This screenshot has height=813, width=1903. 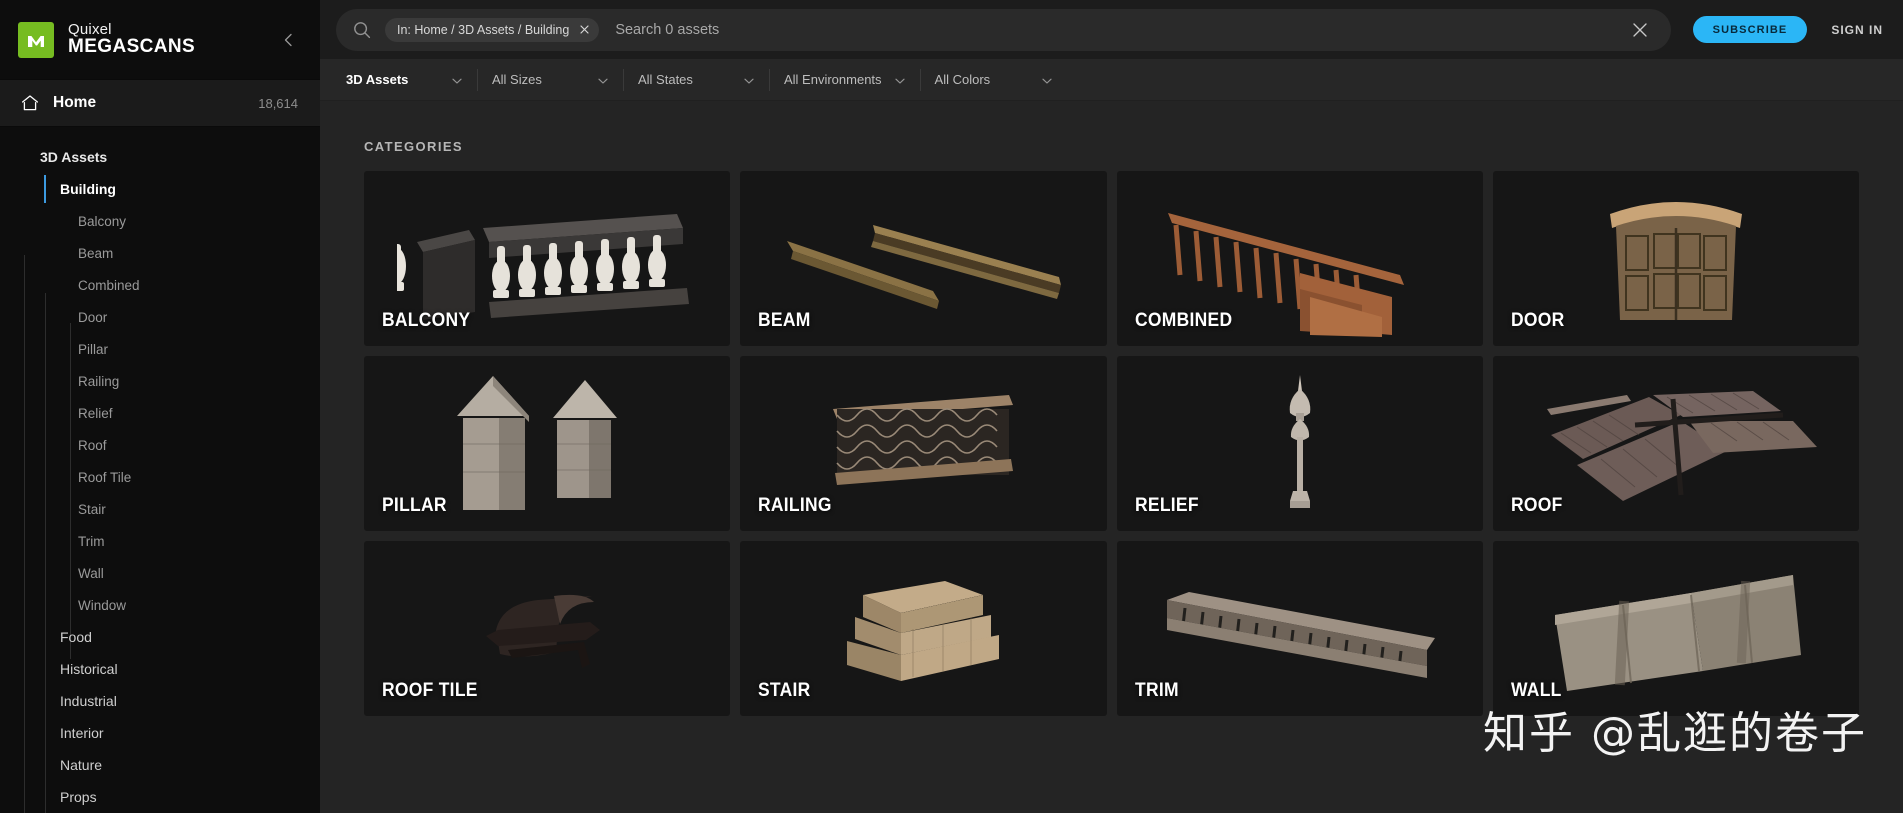 What do you see at coordinates (1537, 320) in the screenshot?
I see `category-card-label: DOOR` at bounding box center [1537, 320].